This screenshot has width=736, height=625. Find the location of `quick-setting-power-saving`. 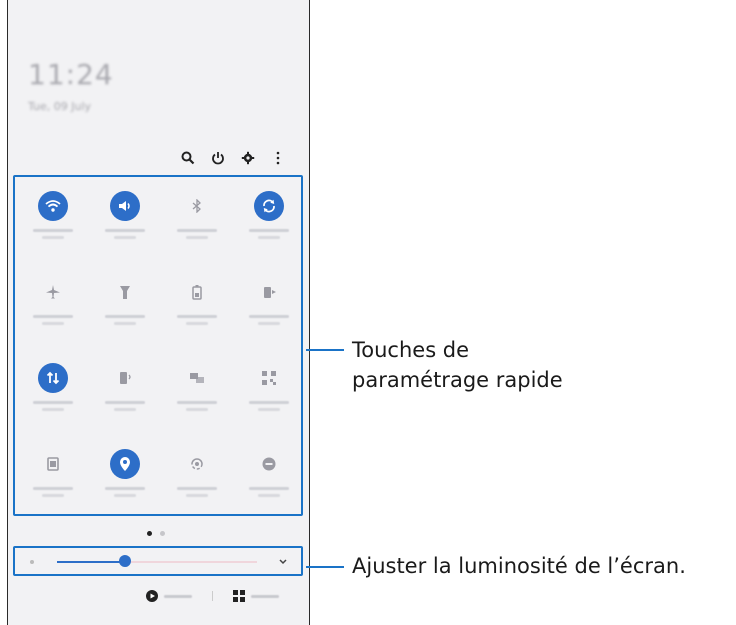

quick-setting-power-saving is located at coordinates (197, 301).